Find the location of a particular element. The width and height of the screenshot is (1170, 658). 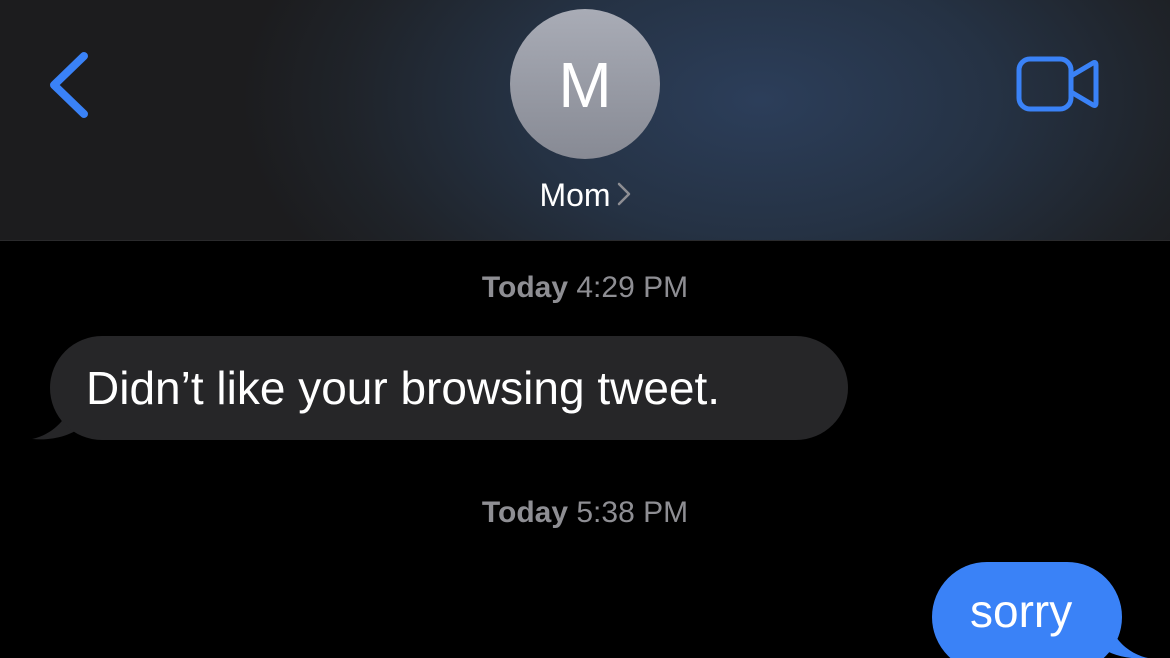

avatar: M is located at coordinates (585, 84).